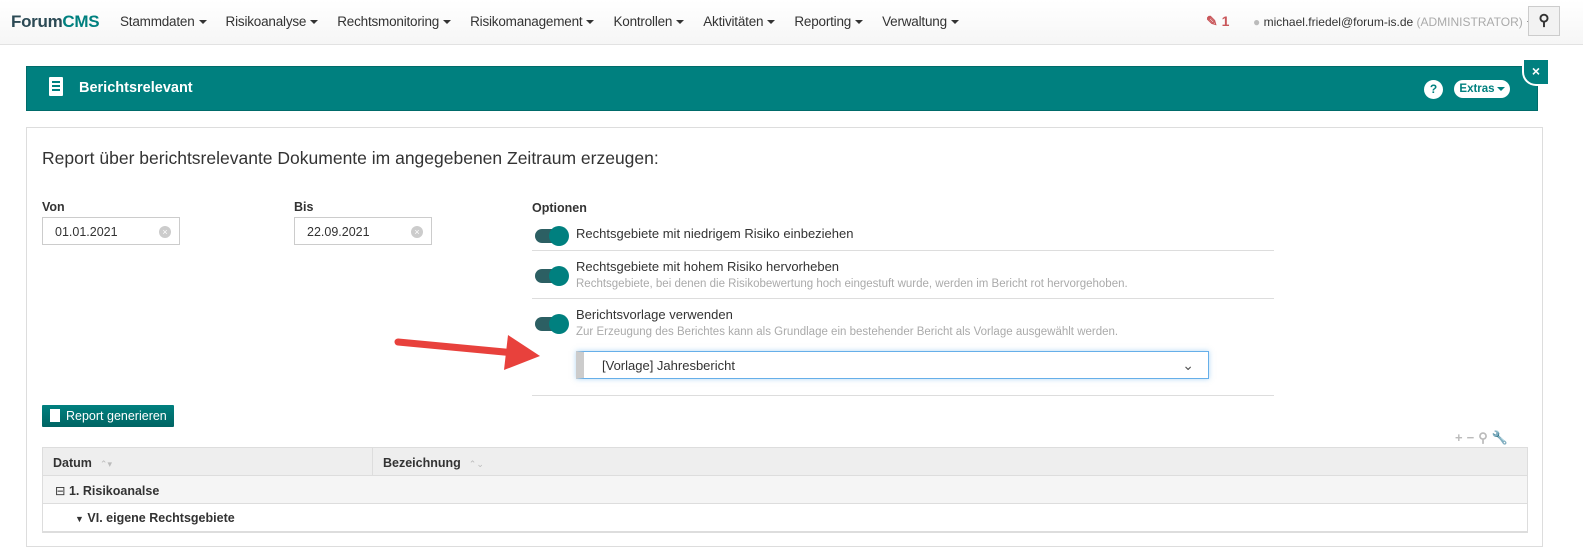 The width and height of the screenshot is (1583, 547). Describe the element at coordinates (1482, 89) in the screenshot. I see `extras-dropdown: Extras` at that location.